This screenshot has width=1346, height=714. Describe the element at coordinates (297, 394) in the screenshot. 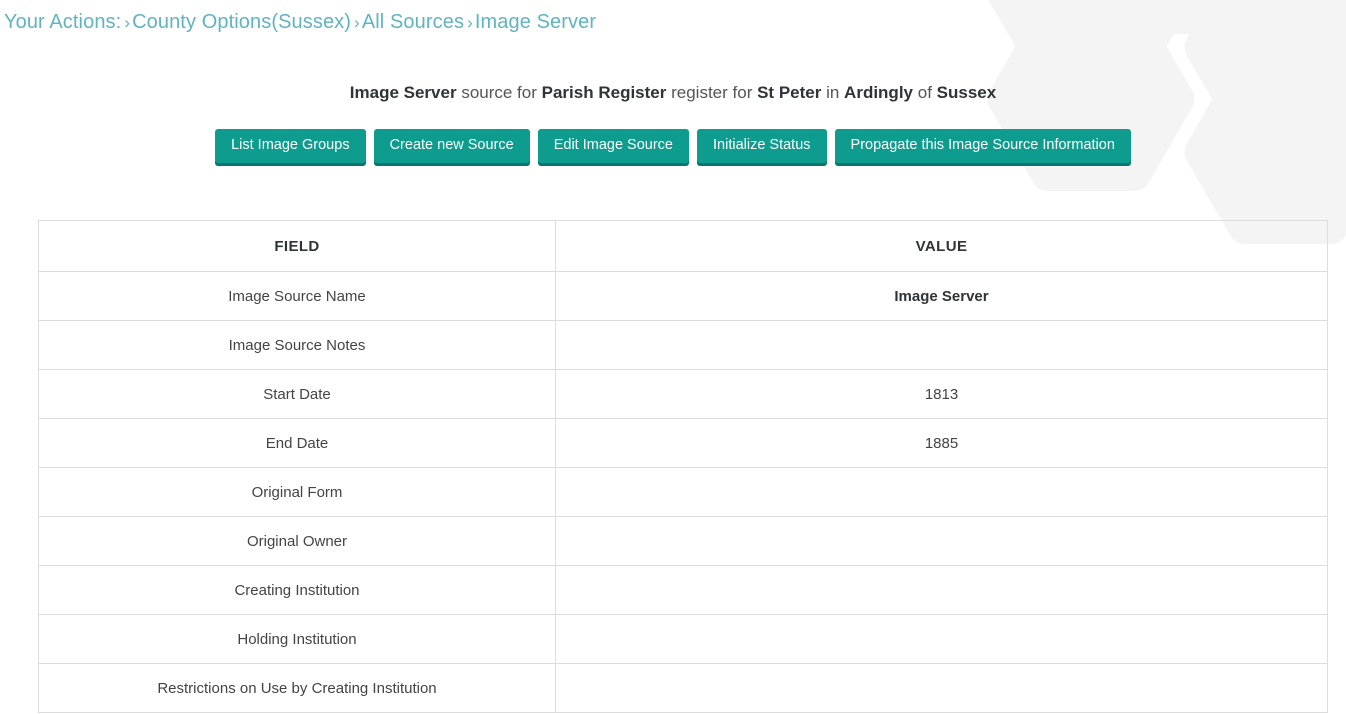

I see `field-cell: Start Date` at that location.